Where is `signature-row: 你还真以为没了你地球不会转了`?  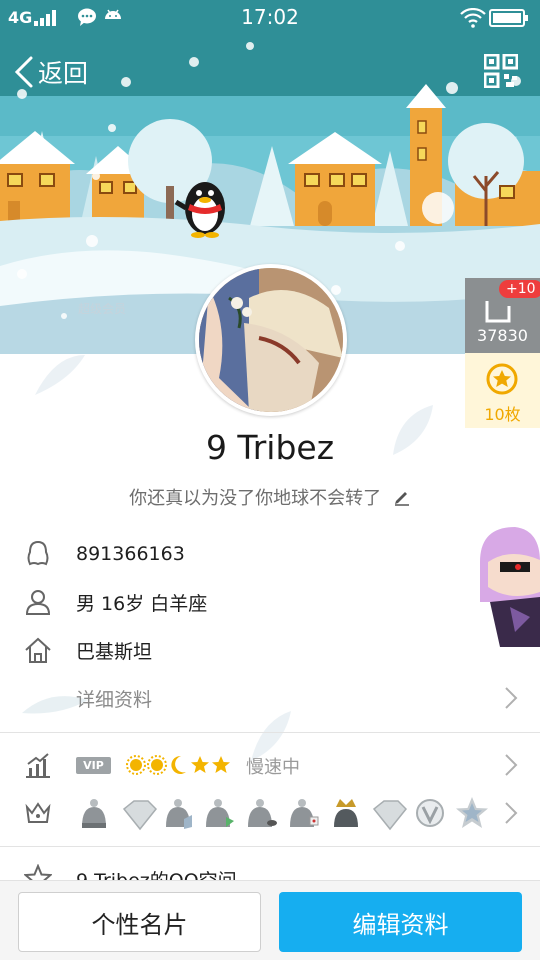 signature-row: 你还真以为没了你地球不会转了 is located at coordinates (270, 497).